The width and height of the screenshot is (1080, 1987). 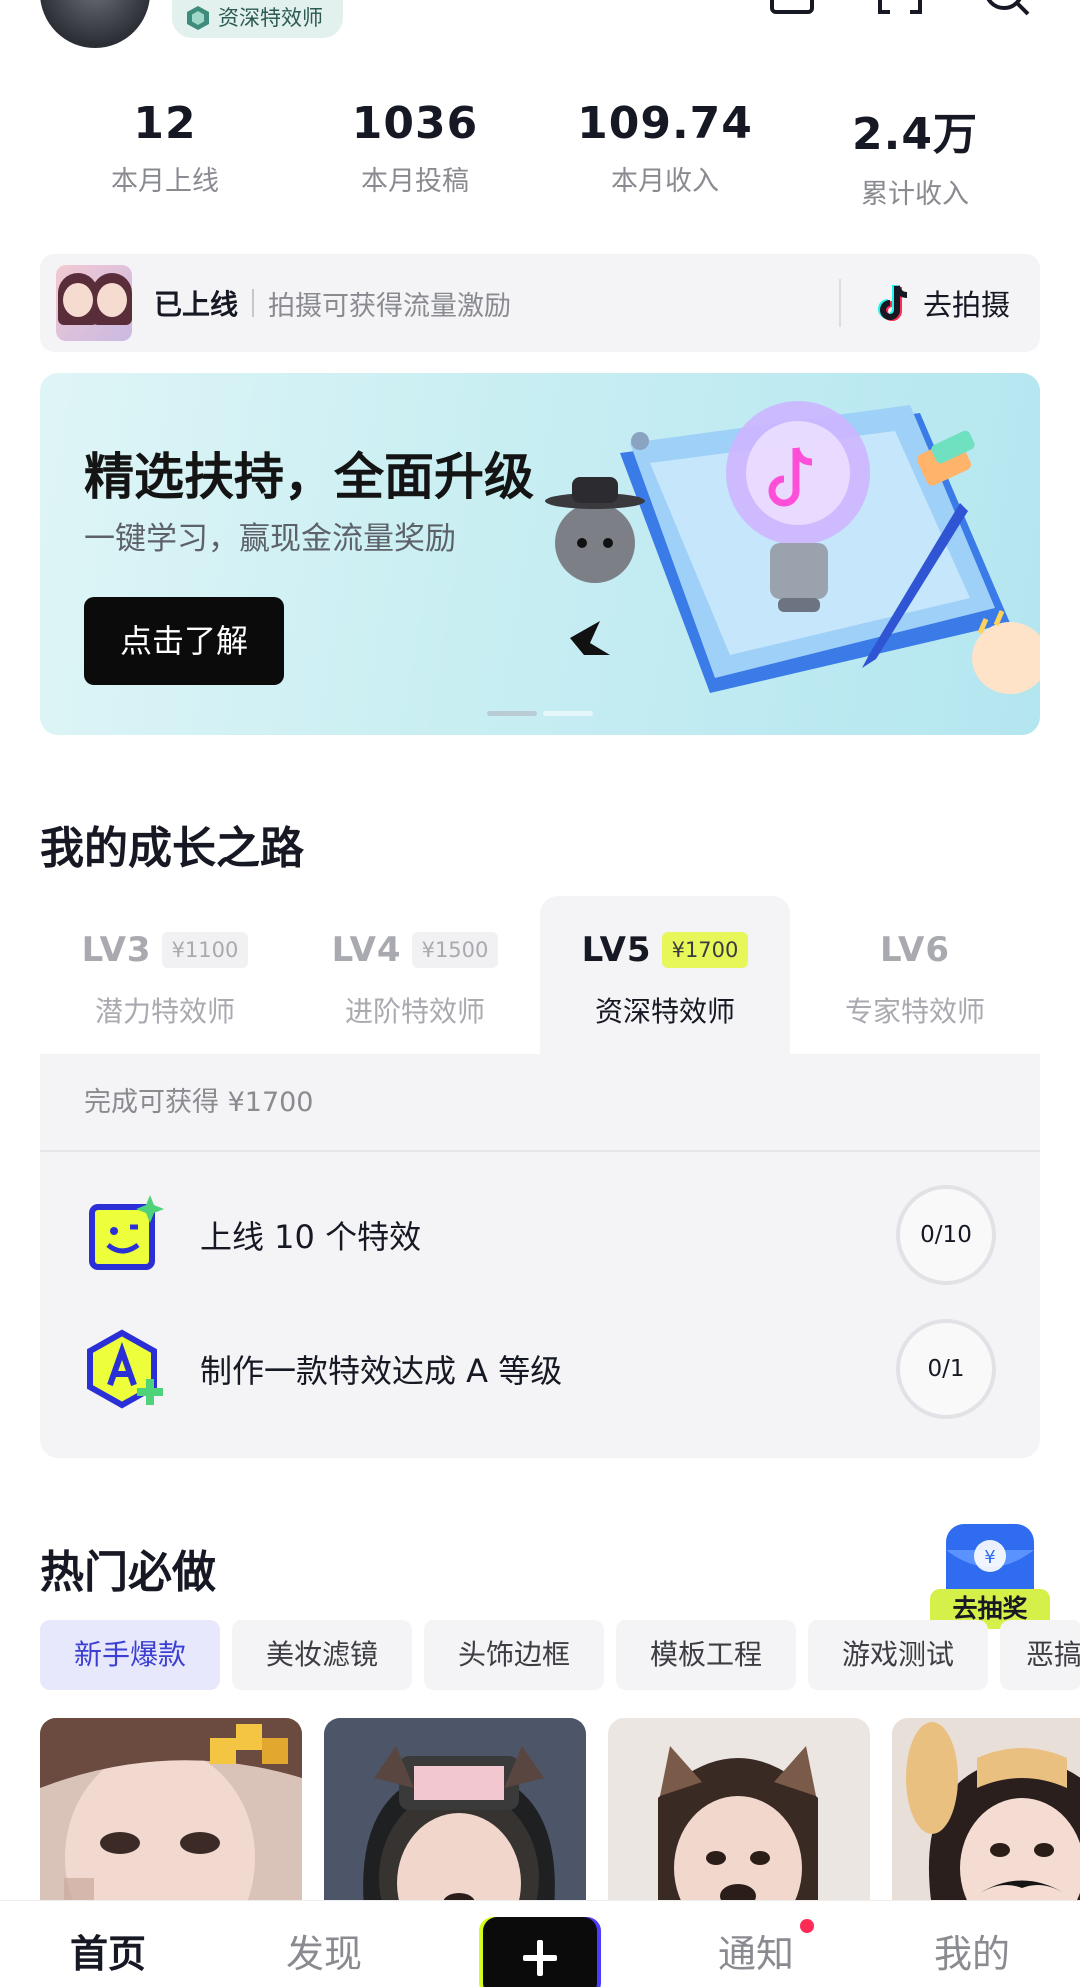 What do you see at coordinates (914, 1011) in the screenshot?
I see `level-title: 专家特效师` at bounding box center [914, 1011].